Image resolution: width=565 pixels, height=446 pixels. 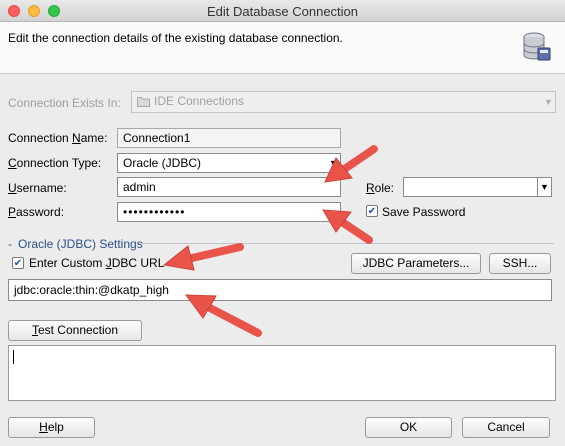 What do you see at coordinates (282, 373) in the screenshot?
I see `status-output-area` at bounding box center [282, 373].